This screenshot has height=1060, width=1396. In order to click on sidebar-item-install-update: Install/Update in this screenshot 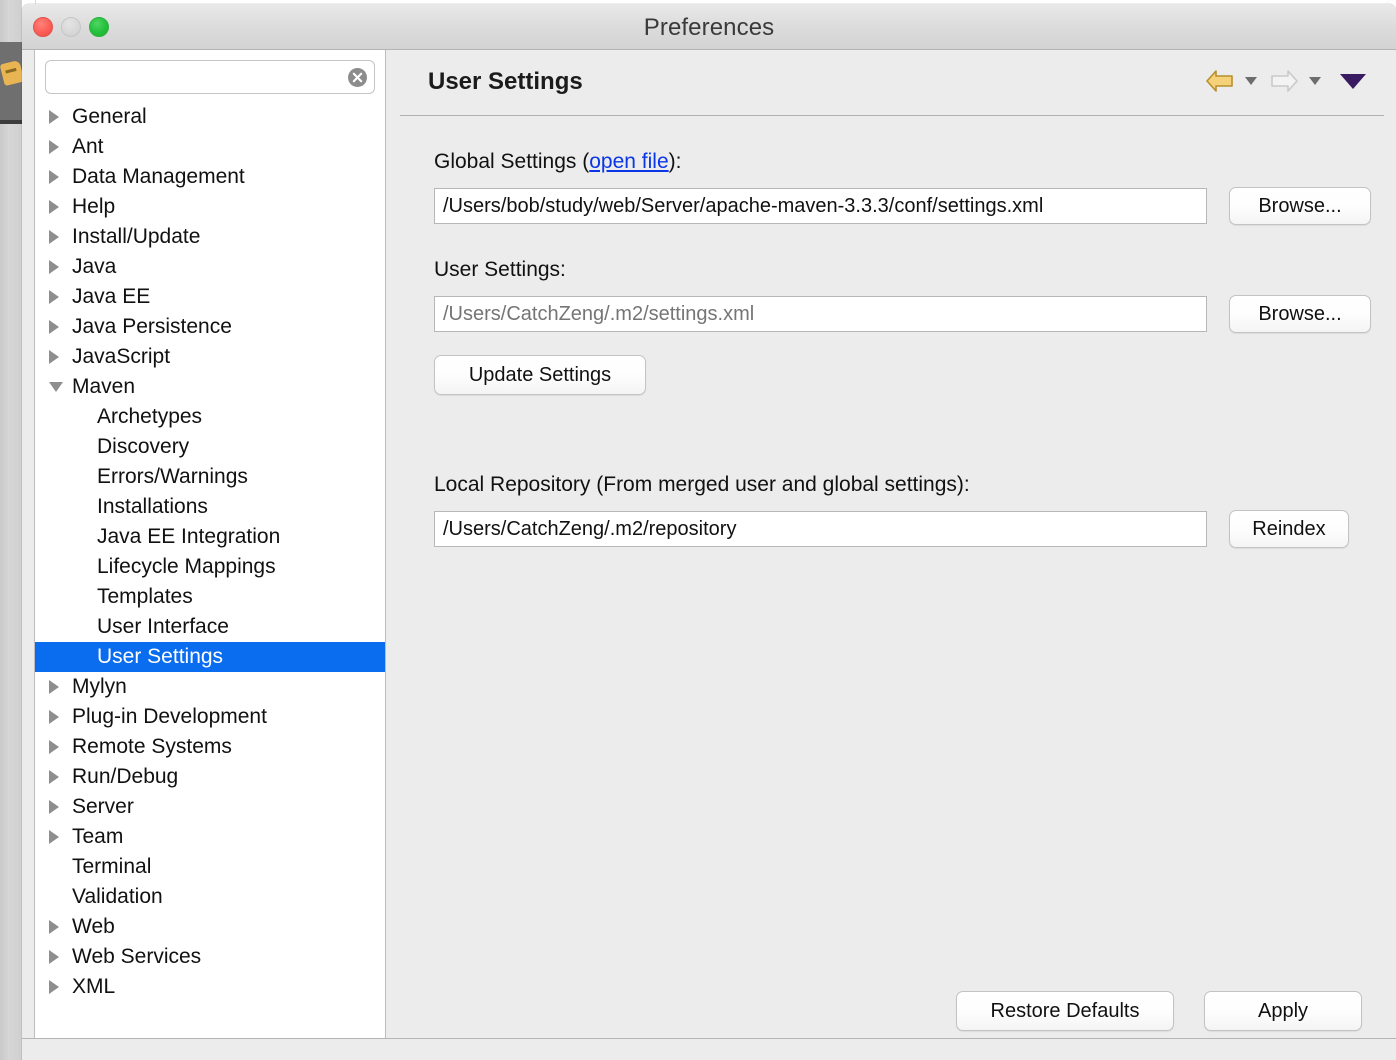, I will do `click(210, 237)`.